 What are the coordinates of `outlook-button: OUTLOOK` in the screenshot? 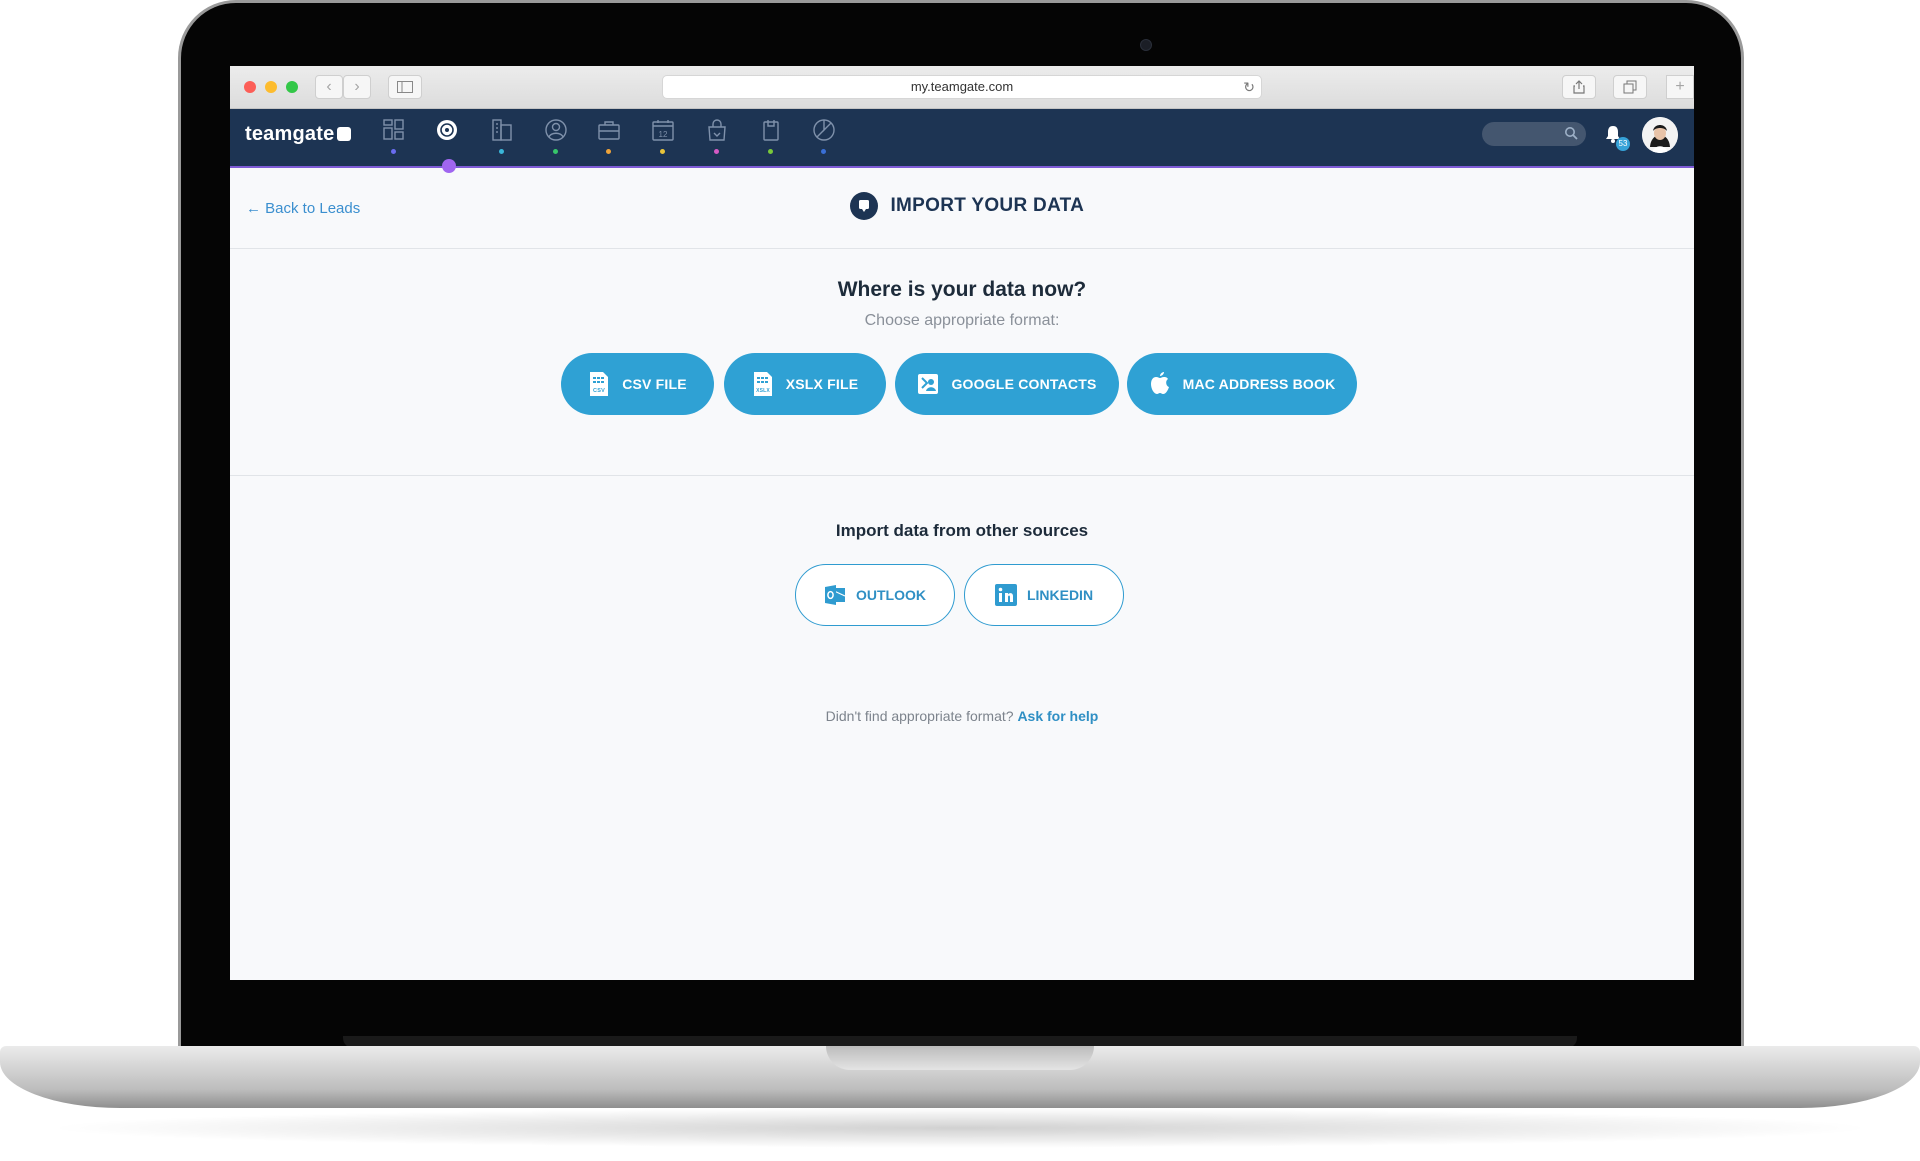 It's located at (875, 595).